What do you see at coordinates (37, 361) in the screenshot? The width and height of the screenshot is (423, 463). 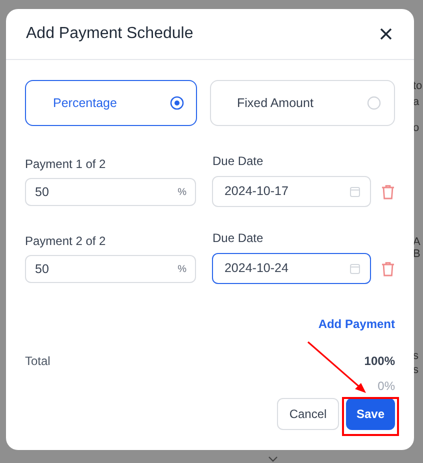 I see `total-label: Total` at bounding box center [37, 361].